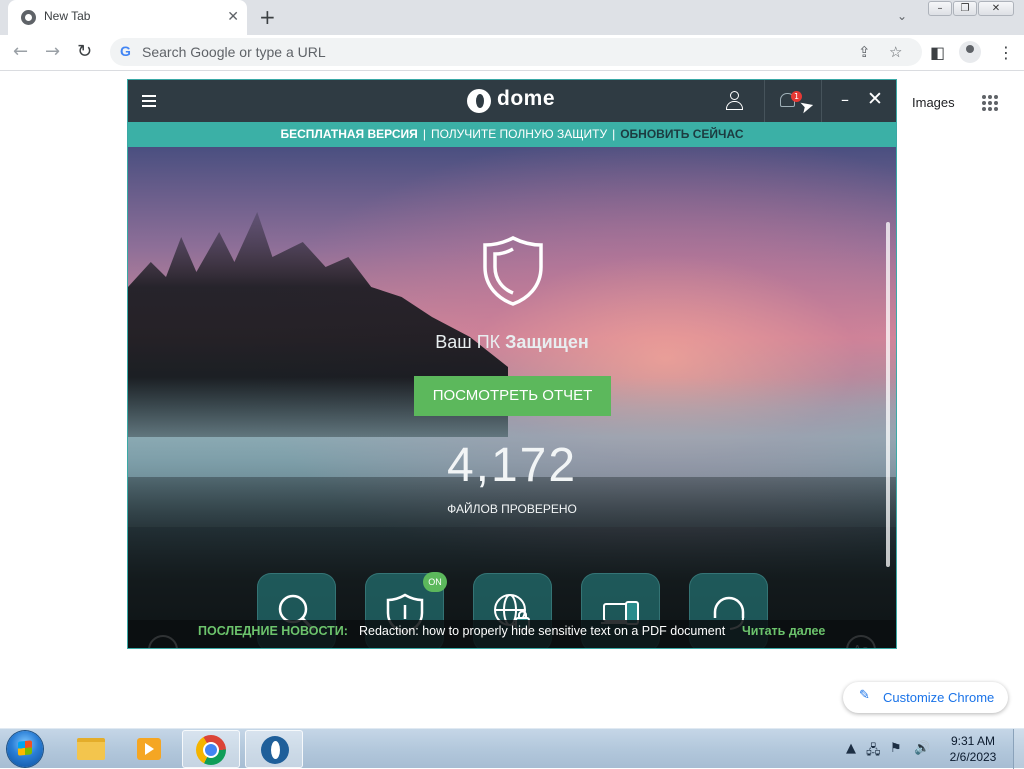  What do you see at coordinates (851, 748) in the screenshot?
I see `show-hidden-icons-icon: ▲` at bounding box center [851, 748].